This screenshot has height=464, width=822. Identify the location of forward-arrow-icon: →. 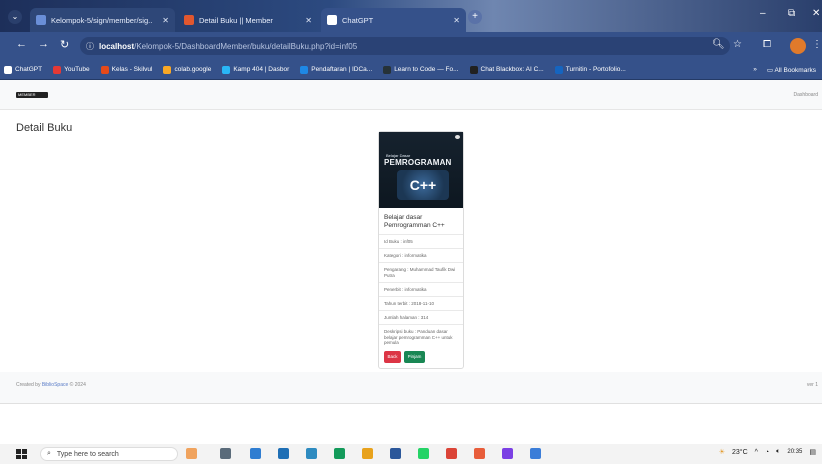
(43, 44).